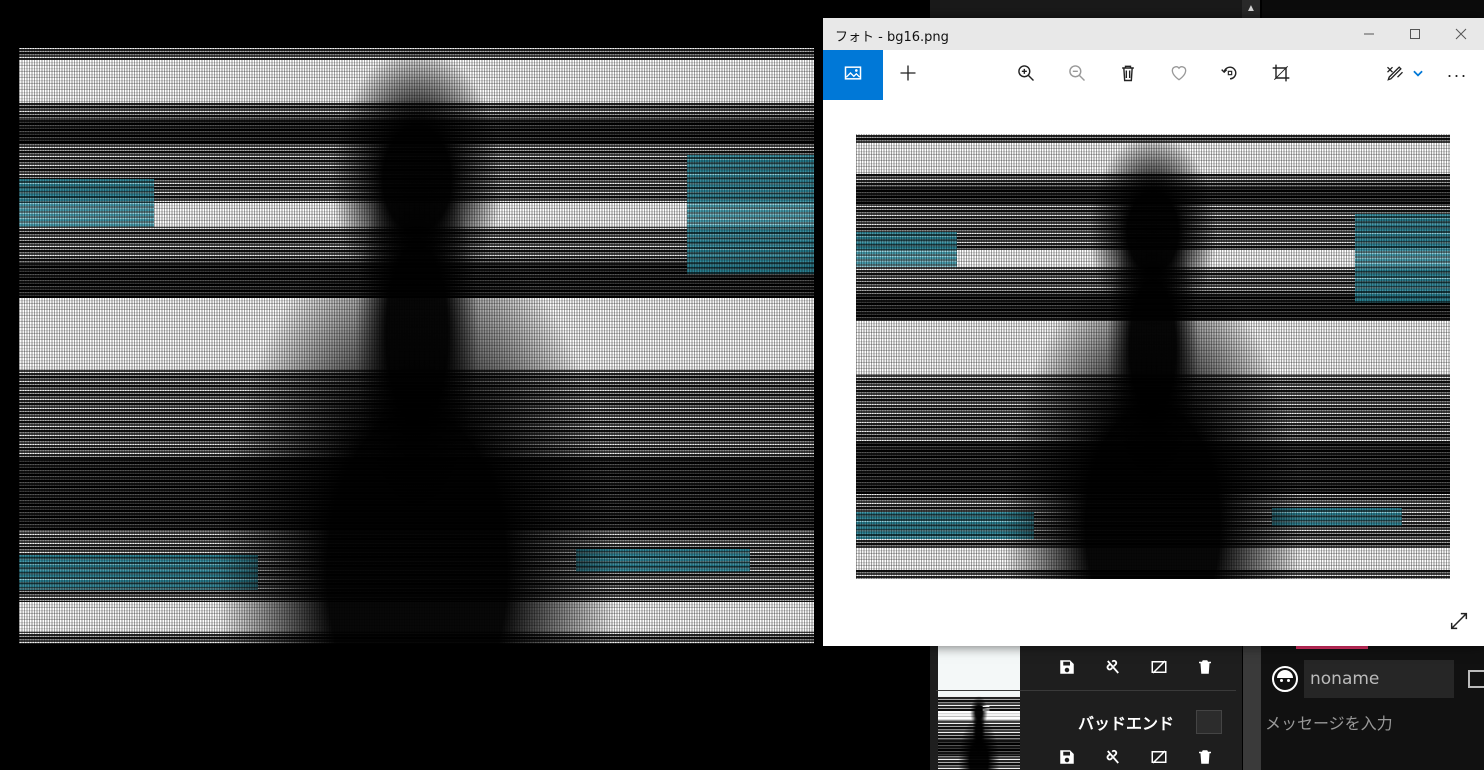 The height and width of the screenshot is (770, 1484). What do you see at coordinates (1373, 723) in the screenshot?
I see `message-input` at bounding box center [1373, 723].